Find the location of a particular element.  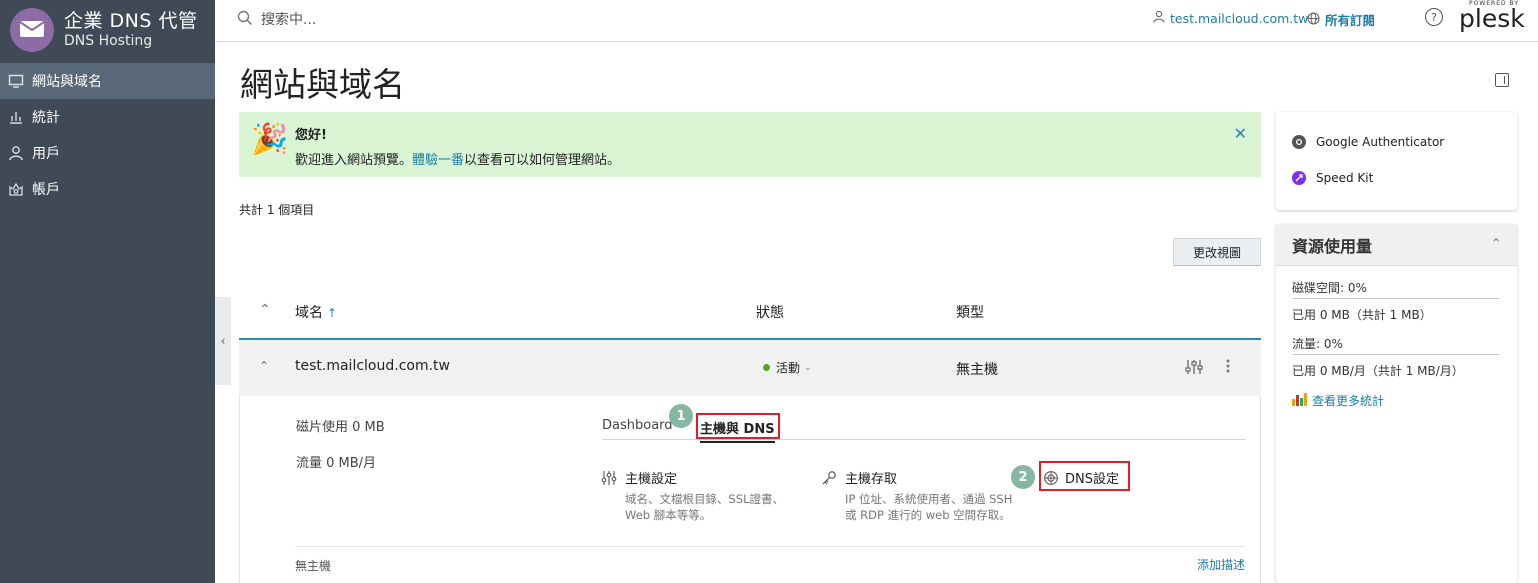

status-dropdown: 活動 ⌄ is located at coordinates (787, 367).